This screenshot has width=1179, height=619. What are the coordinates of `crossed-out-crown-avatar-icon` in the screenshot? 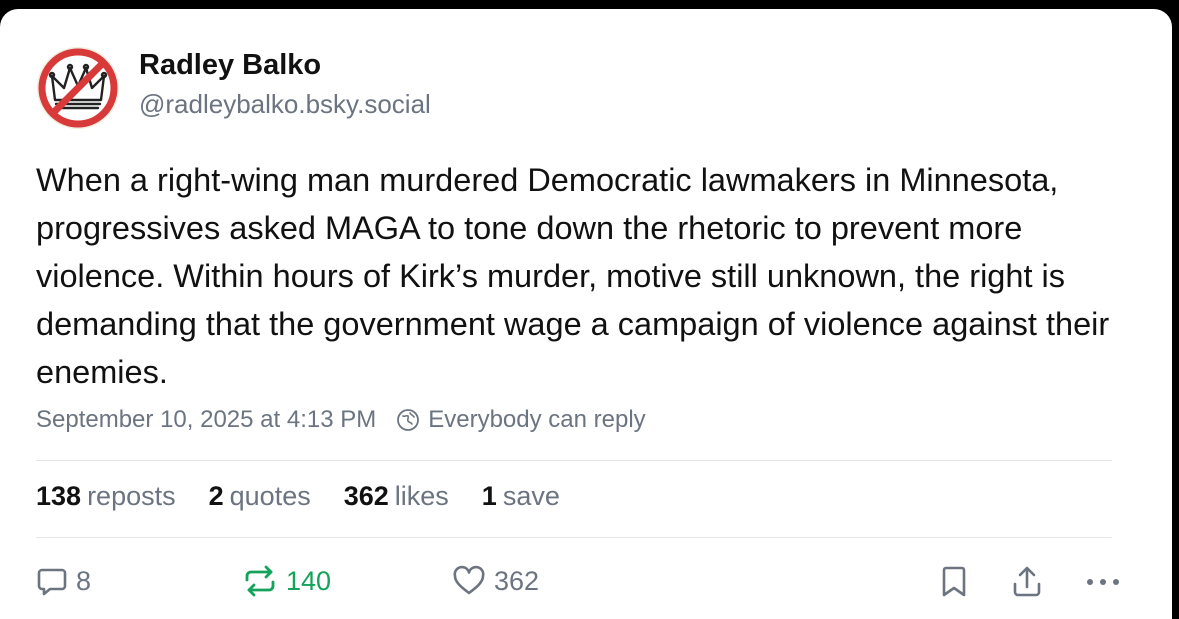 It's located at (78, 88).